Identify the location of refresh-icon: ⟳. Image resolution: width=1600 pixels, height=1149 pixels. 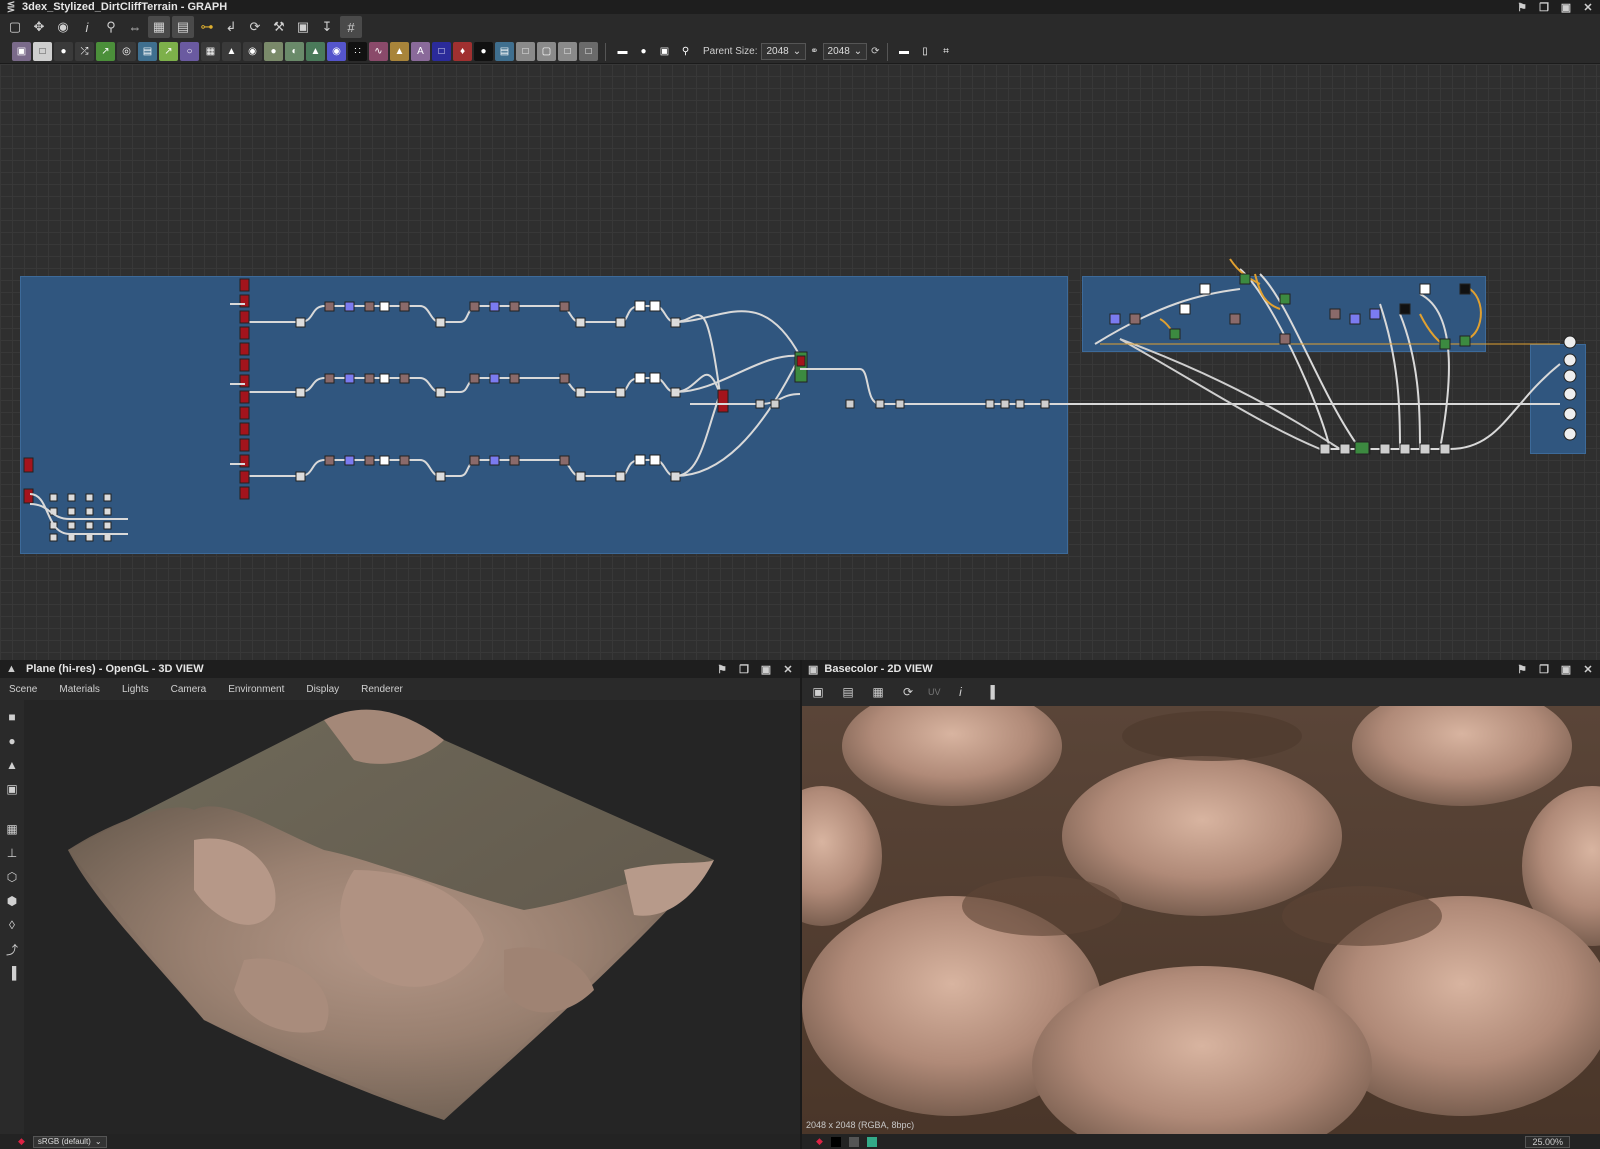
(255, 27).